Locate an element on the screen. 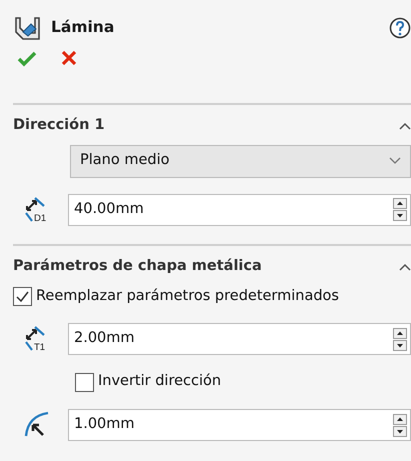 This screenshot has height=461, width=411. checkmark-icon is located at coordinates (27, 59).